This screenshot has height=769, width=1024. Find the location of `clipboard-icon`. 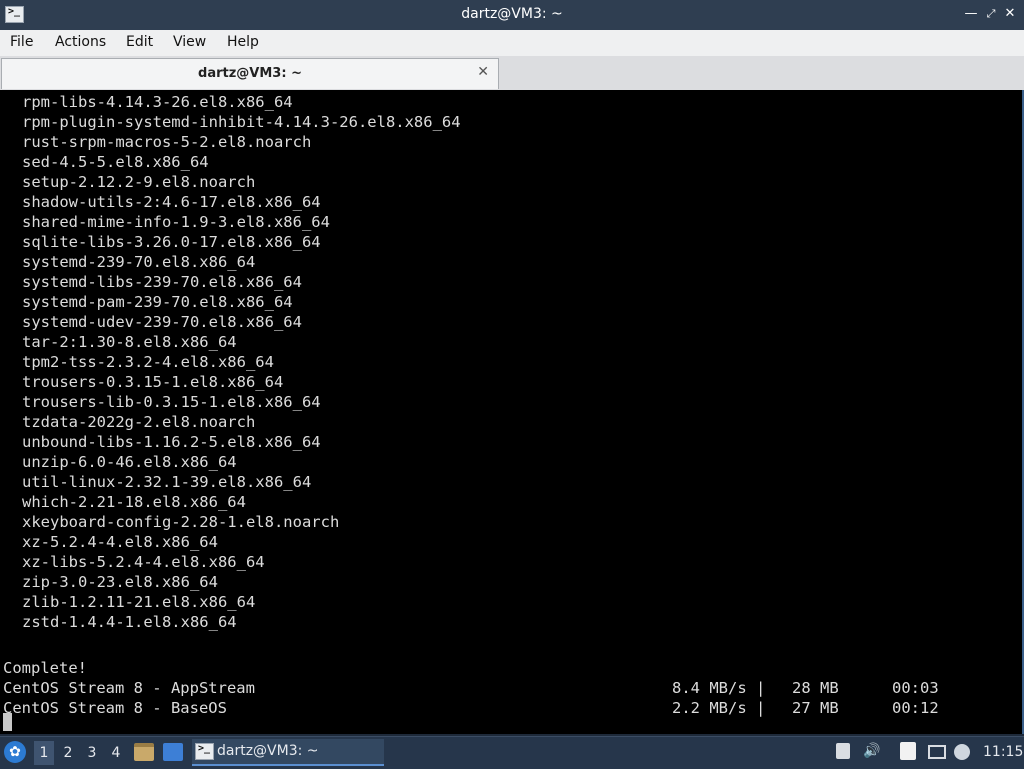

clipboard-icon is located at coordinates (843, 751).